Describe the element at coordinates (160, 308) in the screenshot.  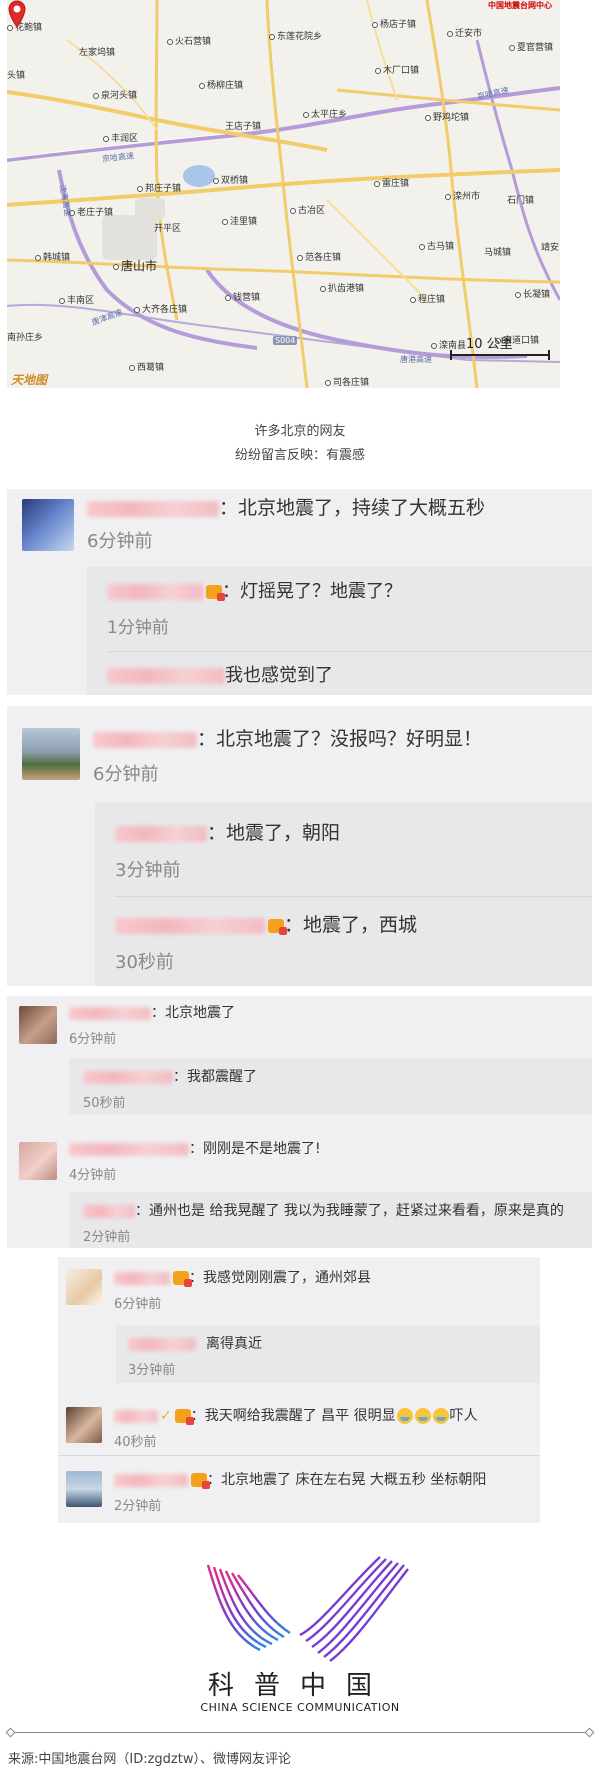
I see `map-place: 大齐各庄镇` at that location.